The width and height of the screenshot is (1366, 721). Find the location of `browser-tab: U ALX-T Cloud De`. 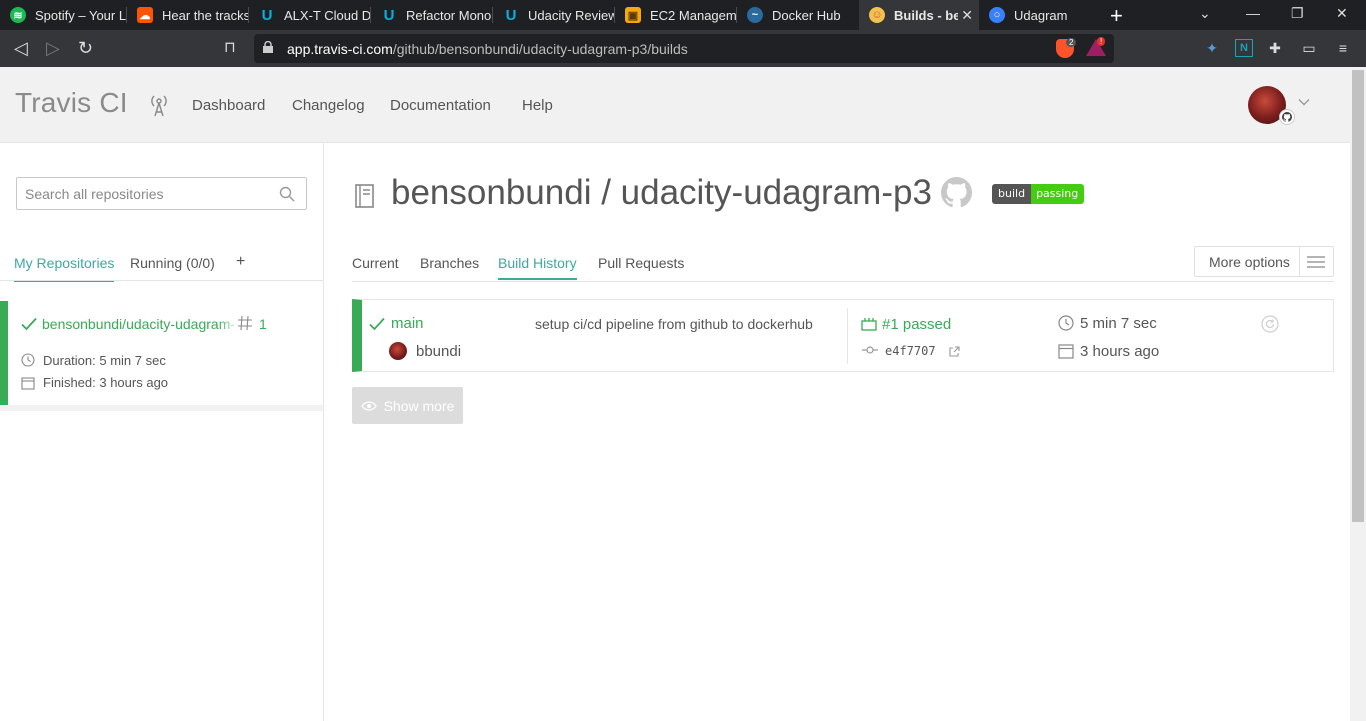

browser-tab: U ALX-T Cloud De is located at coordinates (310, 15).